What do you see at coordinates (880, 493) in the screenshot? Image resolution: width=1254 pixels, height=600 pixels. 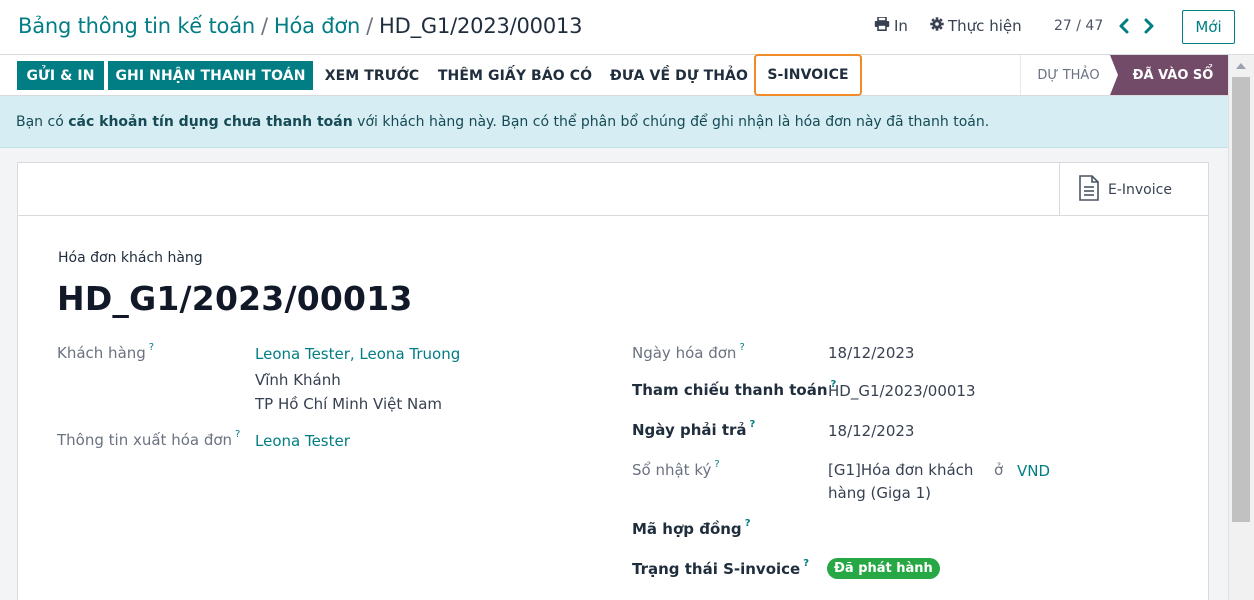 I see `journal-value-line2: hàng (Giga 1)` at bounding box center [880, 493].